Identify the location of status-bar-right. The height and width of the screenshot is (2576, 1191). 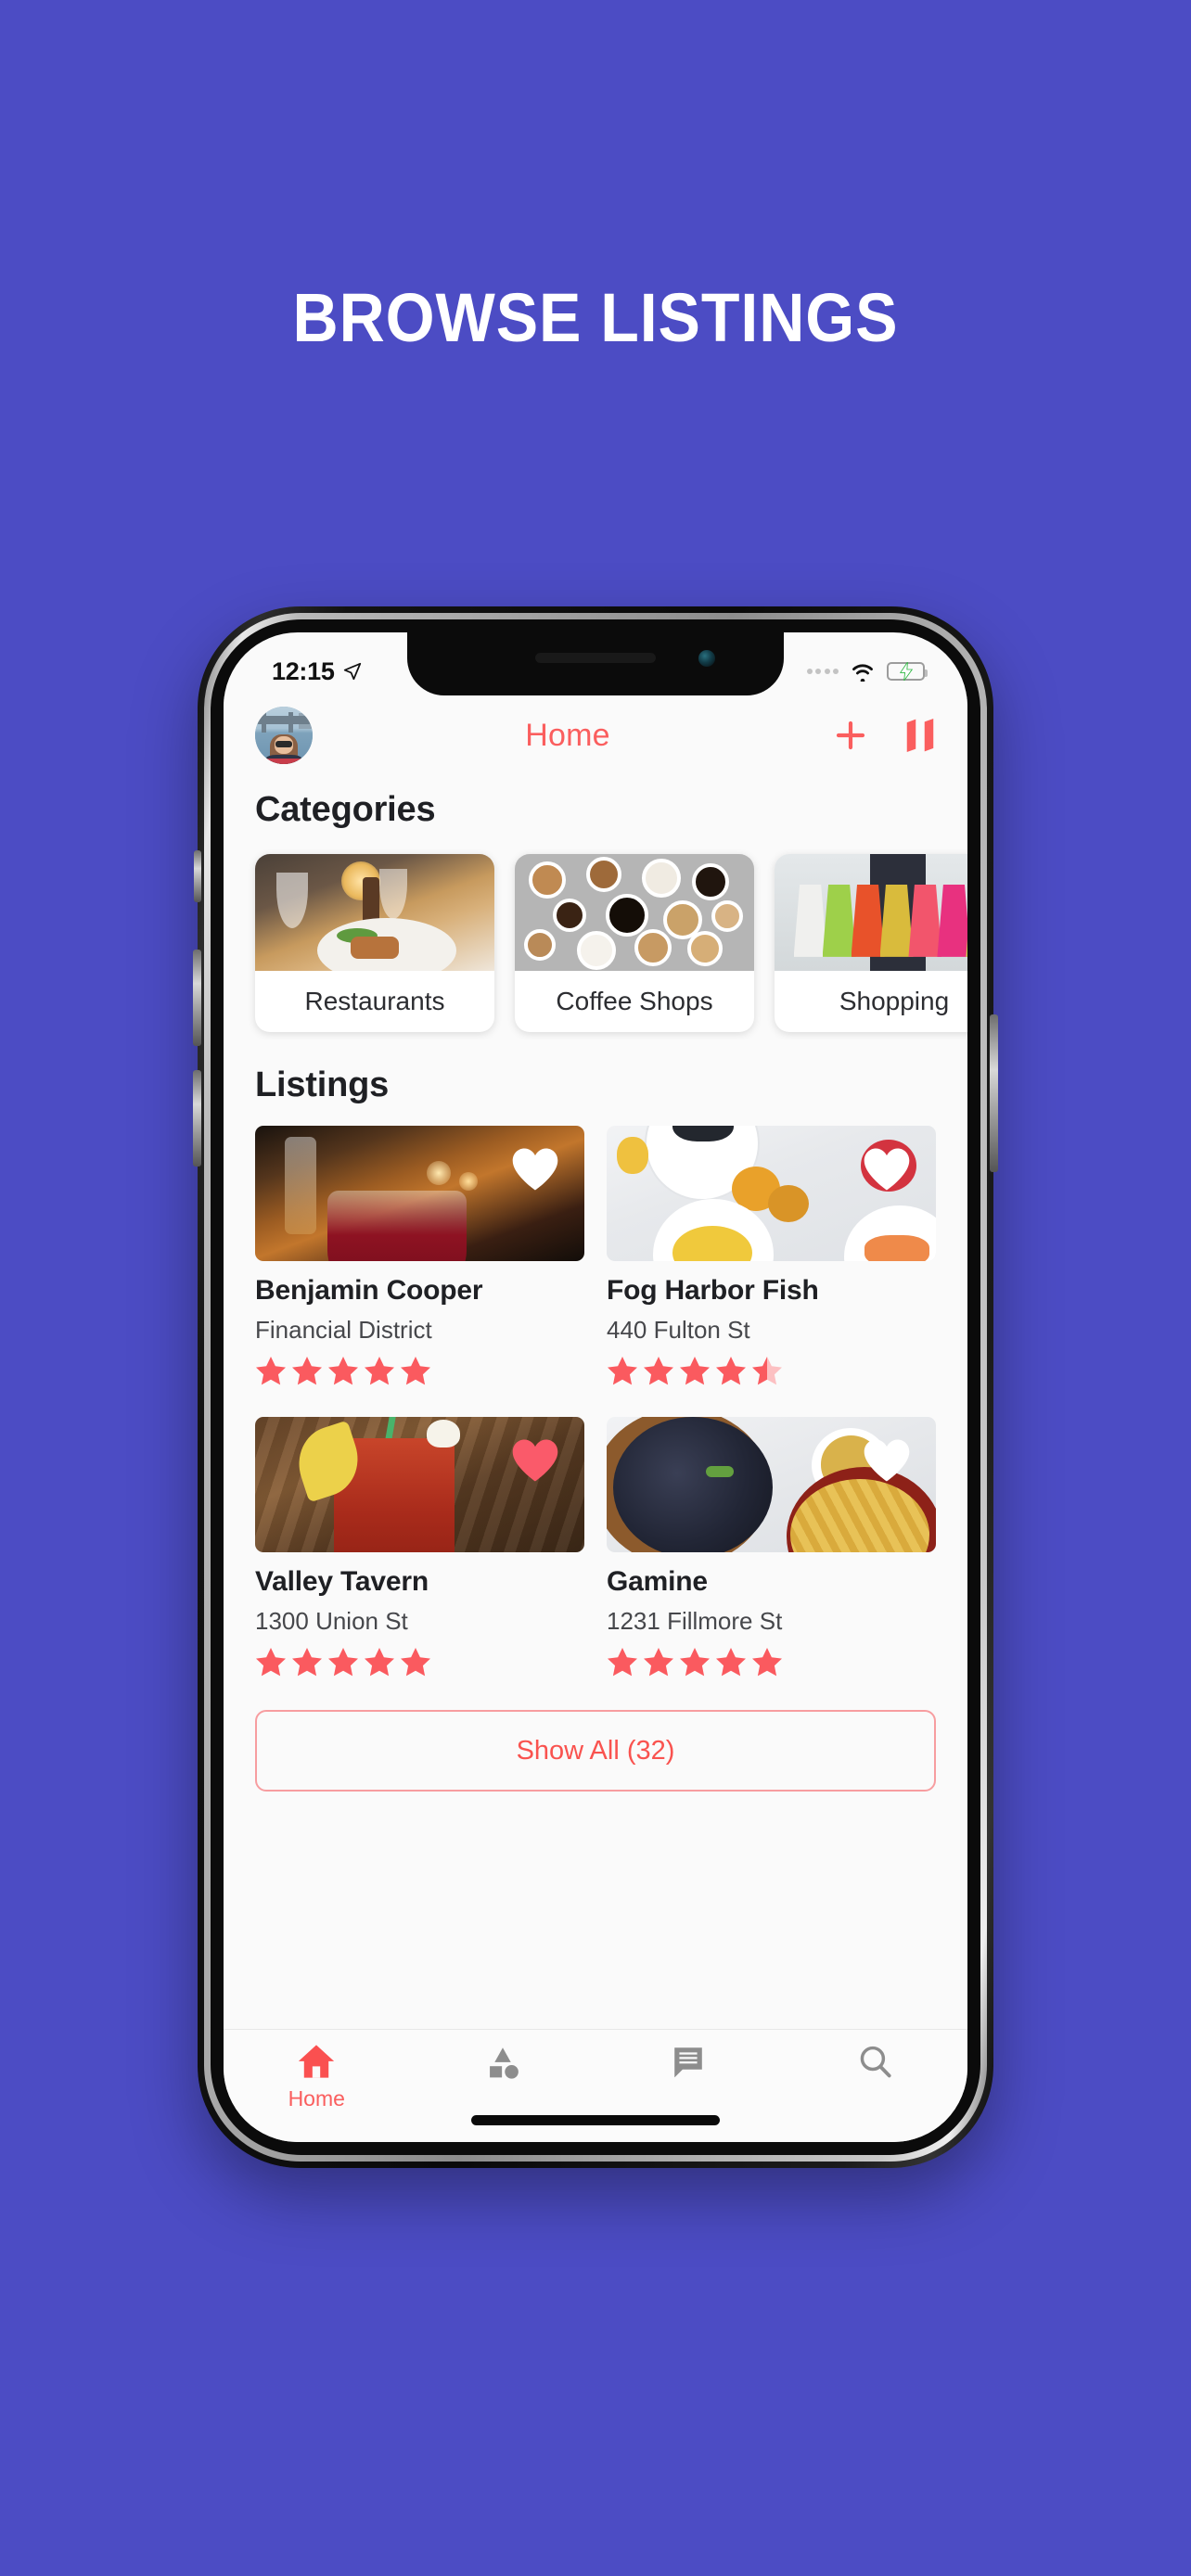
(867, 672).